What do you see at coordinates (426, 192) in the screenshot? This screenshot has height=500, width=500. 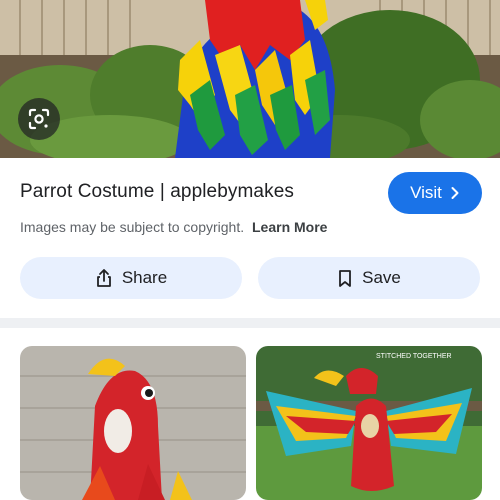 I see `visit-label: Visit` at bounding box center [426, 192].